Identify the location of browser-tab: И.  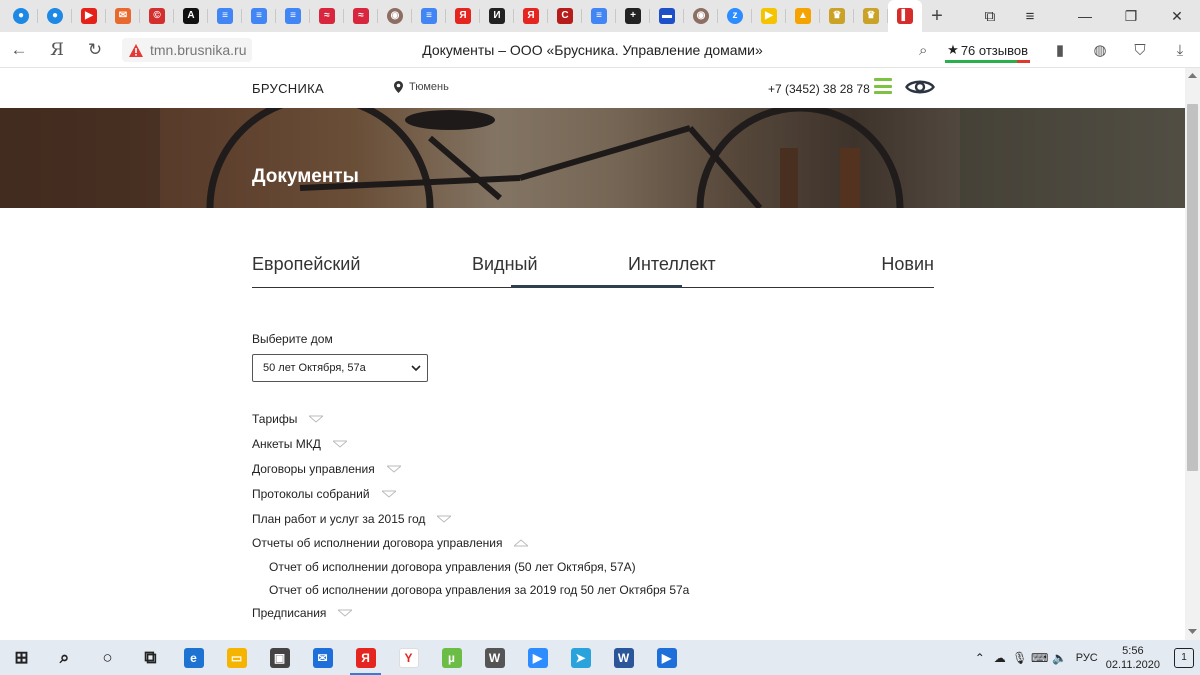
(497, 16).